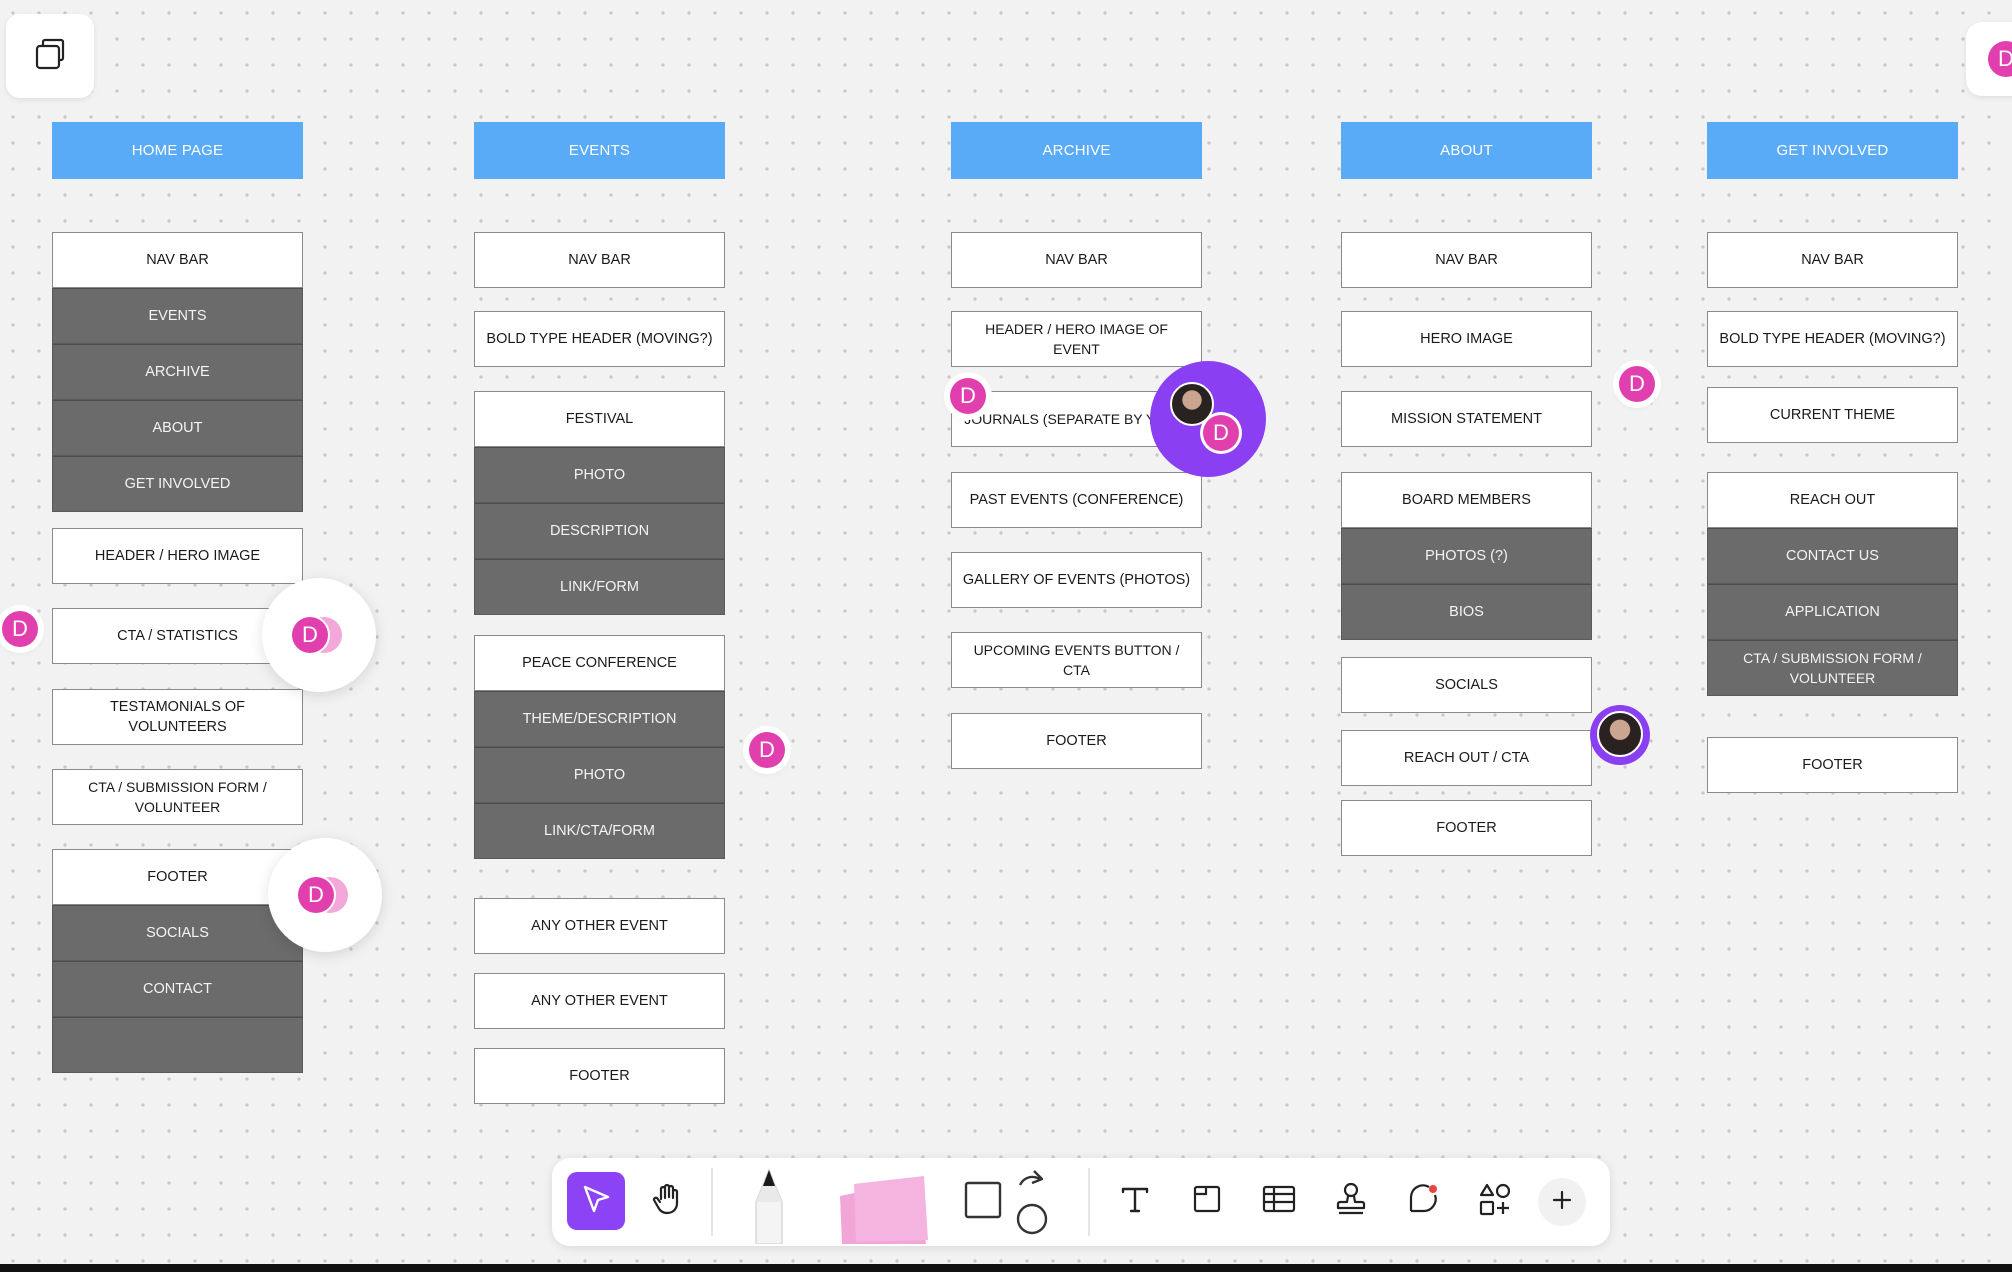 The image size is (2012, 1272). What do you see at coordinates (769, 1206) in the screenshot?
I see `pen-tool` at bounding box center [769, 1206].